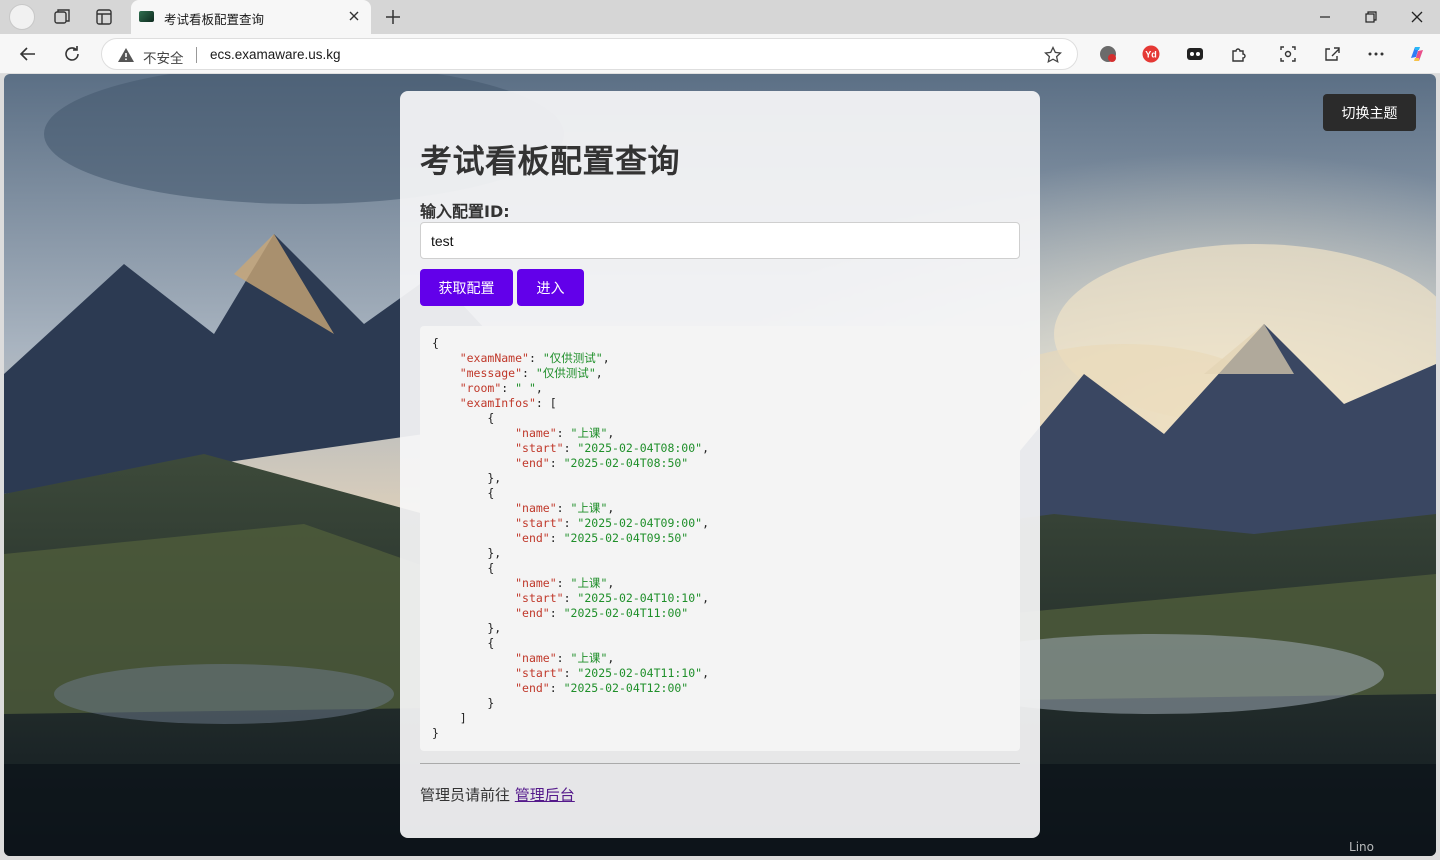 This screenshot has width=1440, height=860. I want to click on json-exam-start: 2025-02-04T10:10, so click(640, 598).